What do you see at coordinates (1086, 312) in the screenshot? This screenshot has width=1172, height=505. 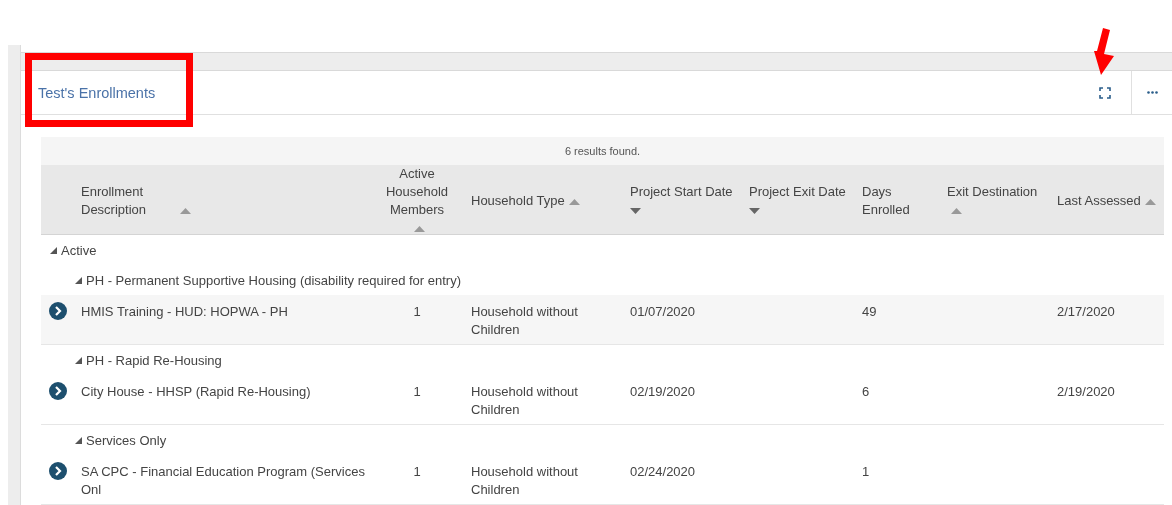 I see `table-cell-text: 2/17/2020` at bounding box center [1086, 312].